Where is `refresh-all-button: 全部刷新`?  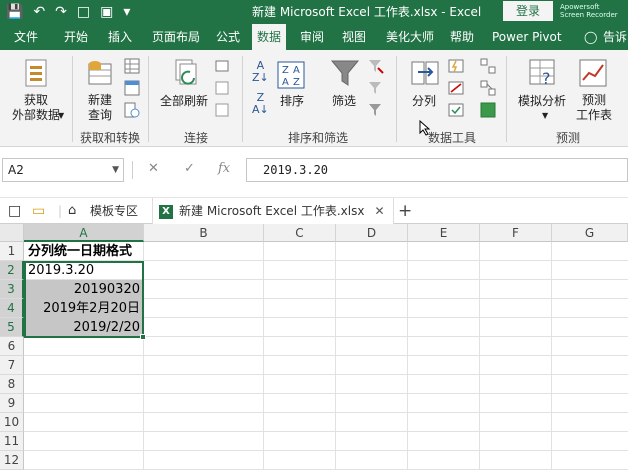 refresh-all-button: 全部刷新 is located at coordinates (184, 101).